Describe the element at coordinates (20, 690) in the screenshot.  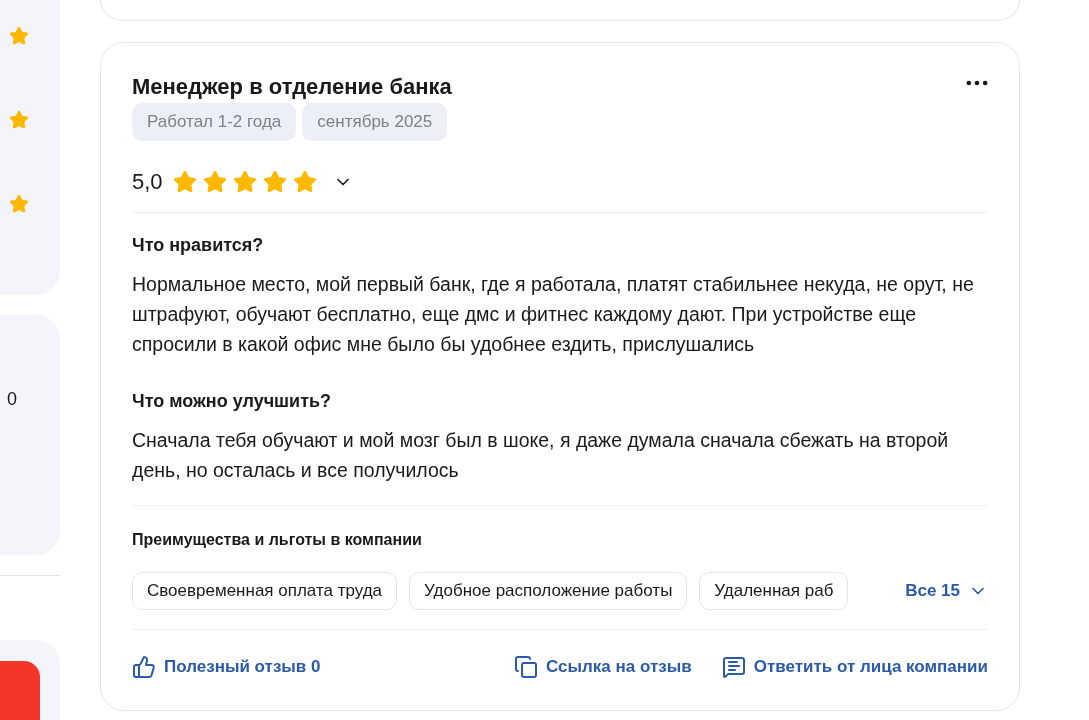
I see `action-button` at that location.